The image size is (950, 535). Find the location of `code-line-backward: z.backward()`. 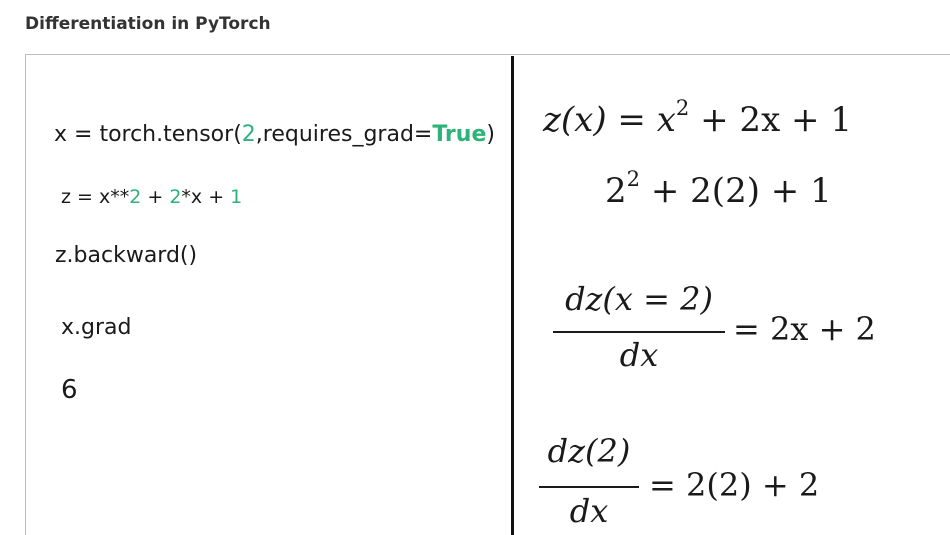

code-line-backward: z.backward() is located at coordinates (126, 255).